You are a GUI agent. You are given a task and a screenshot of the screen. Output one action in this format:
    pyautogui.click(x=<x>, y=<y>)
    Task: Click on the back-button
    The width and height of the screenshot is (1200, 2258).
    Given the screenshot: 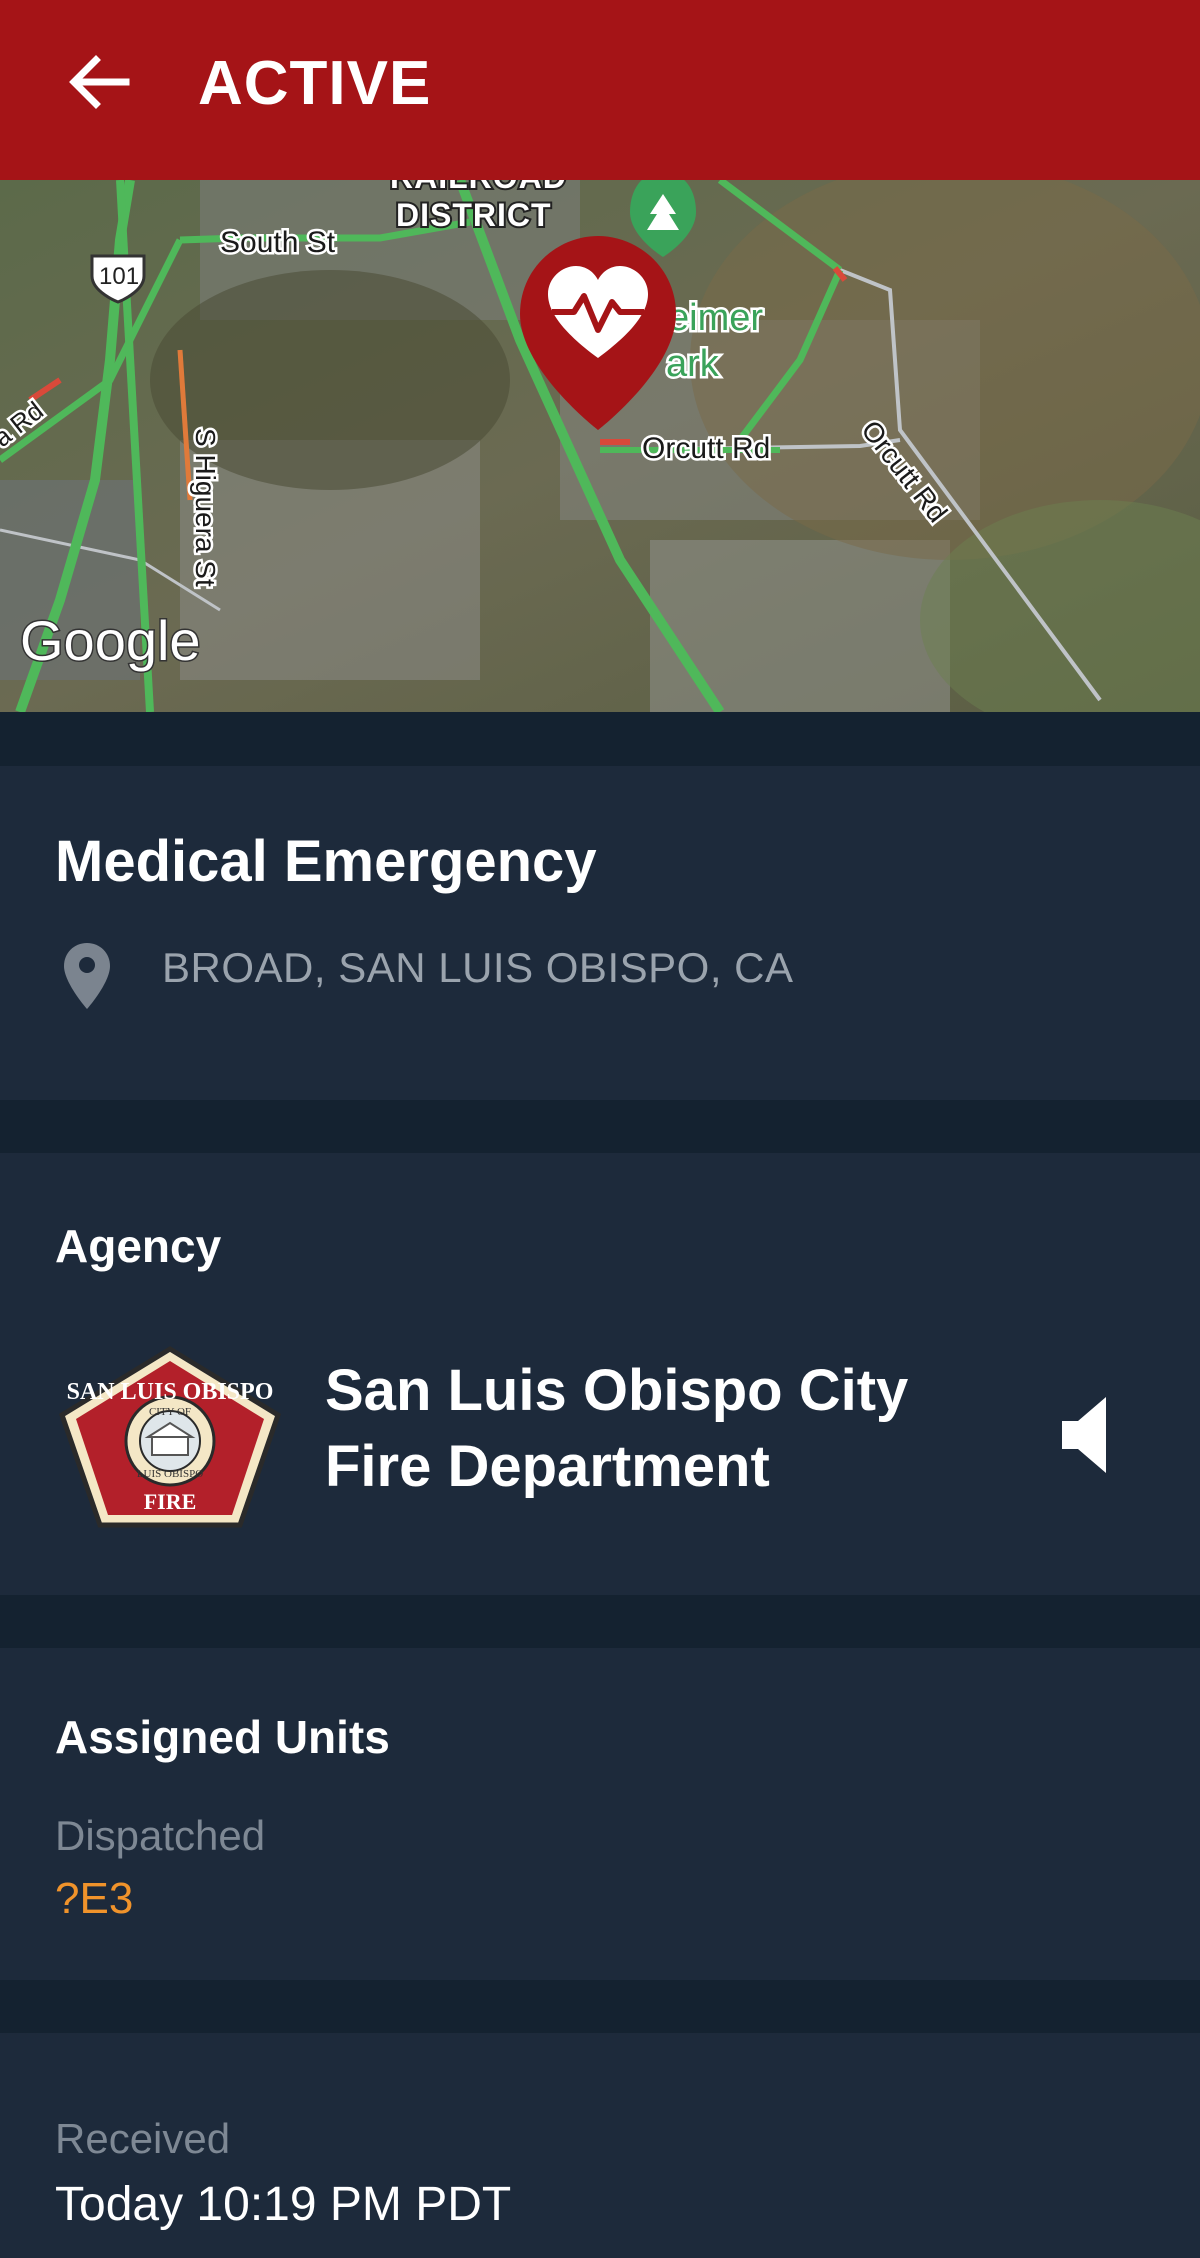 What is the action you would take?
    pyautogui.click(x=100, y=84)
    